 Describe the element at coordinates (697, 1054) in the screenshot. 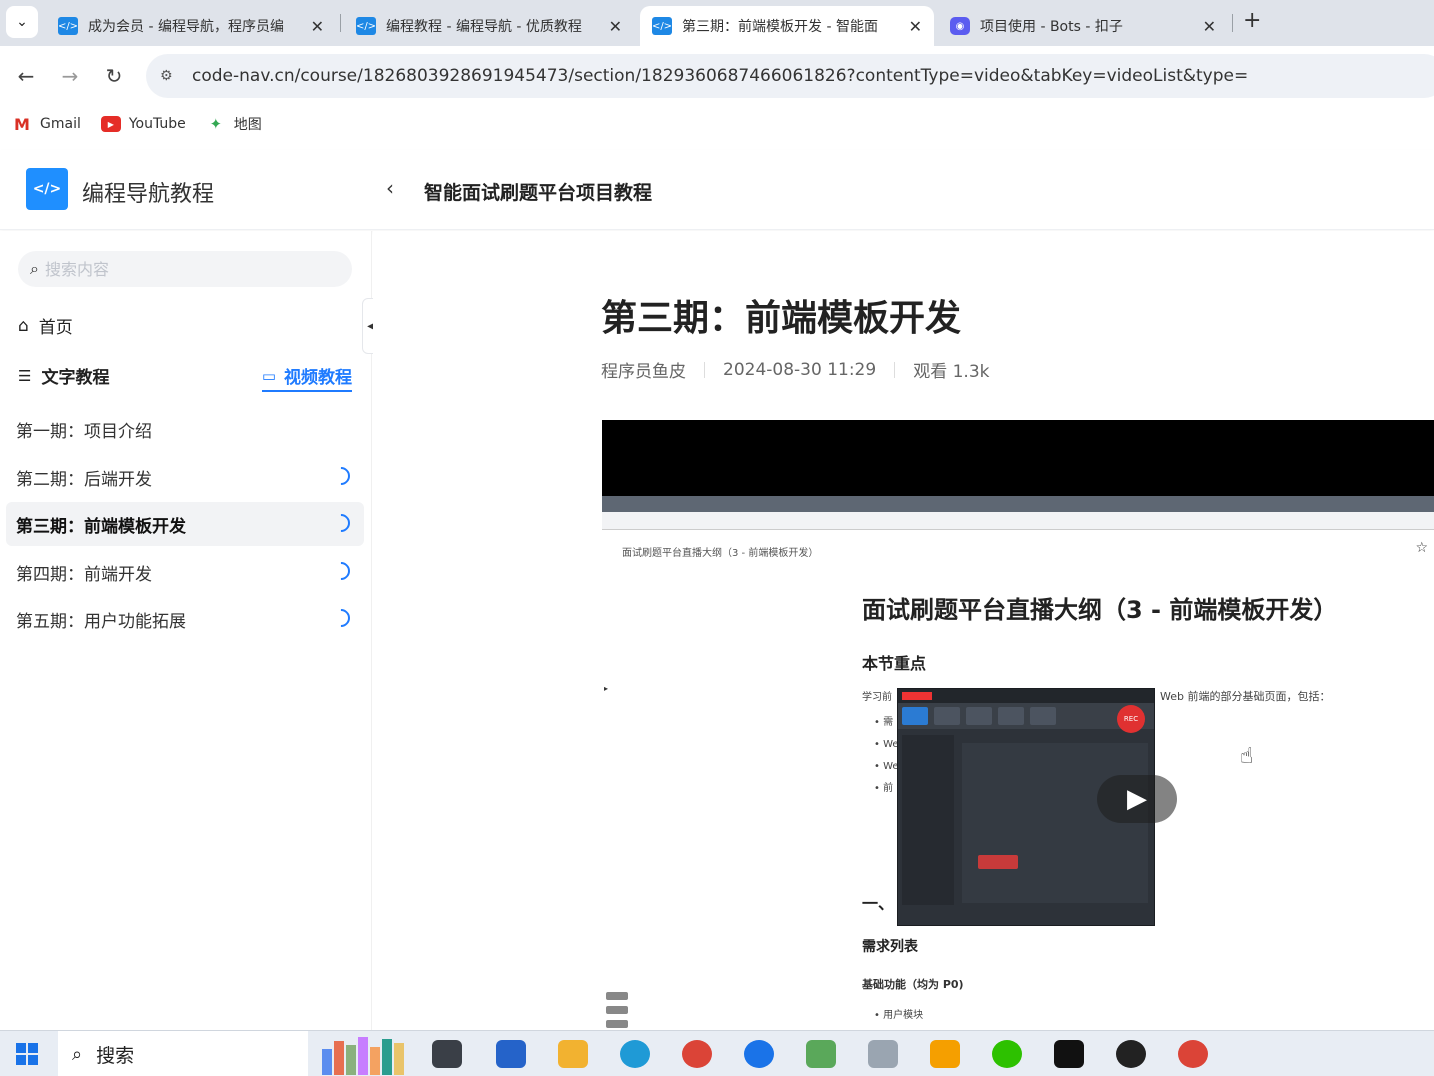

I see `chrome-icon` at that location.